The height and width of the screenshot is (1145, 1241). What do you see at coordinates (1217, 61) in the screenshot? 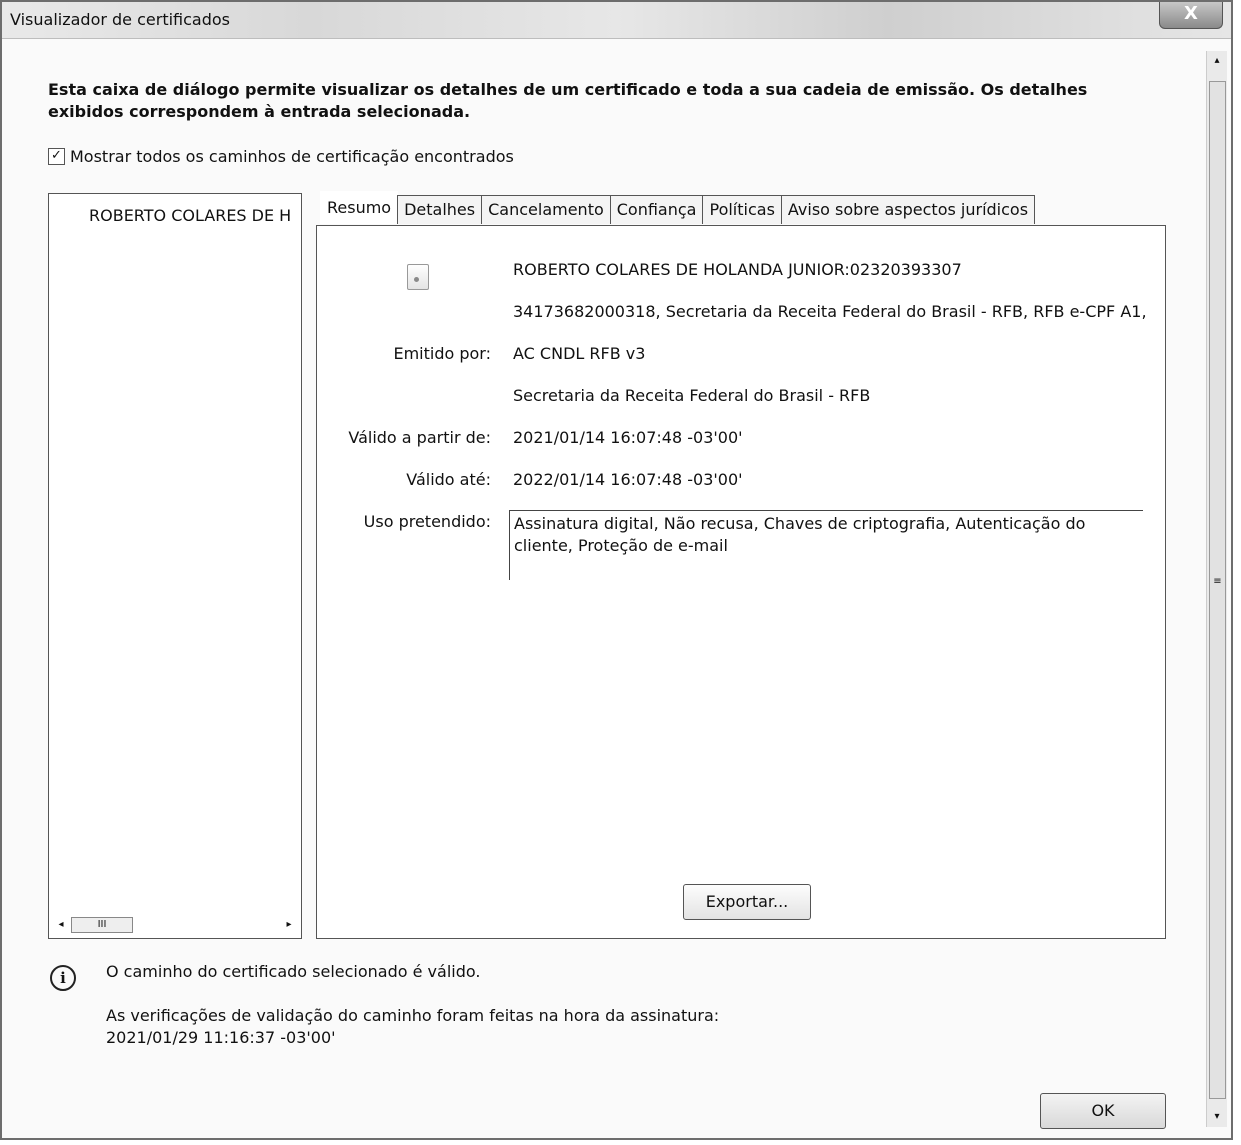
I see `scroll-up-icon: ▴` at bounding box center [1217, 61].